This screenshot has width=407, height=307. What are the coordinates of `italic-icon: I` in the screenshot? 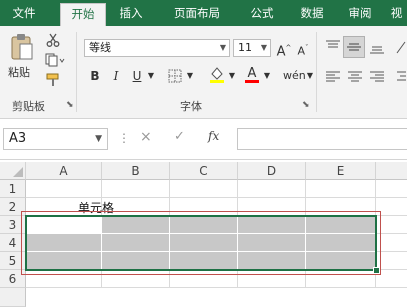 It's located at (116, 76).